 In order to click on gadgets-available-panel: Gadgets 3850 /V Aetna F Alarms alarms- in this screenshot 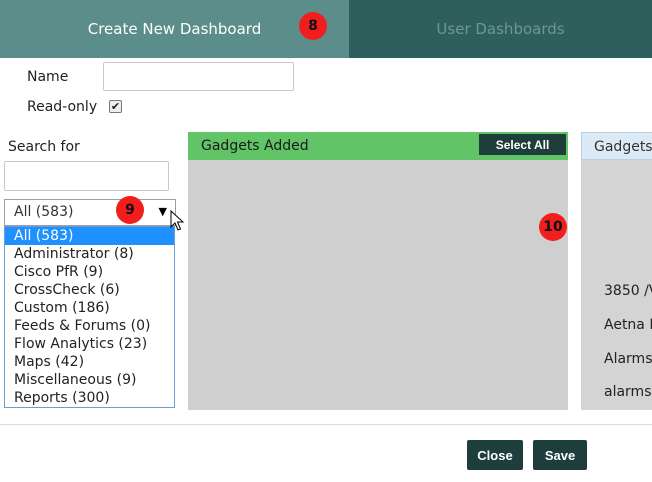, I will do `click(616, 271)`.